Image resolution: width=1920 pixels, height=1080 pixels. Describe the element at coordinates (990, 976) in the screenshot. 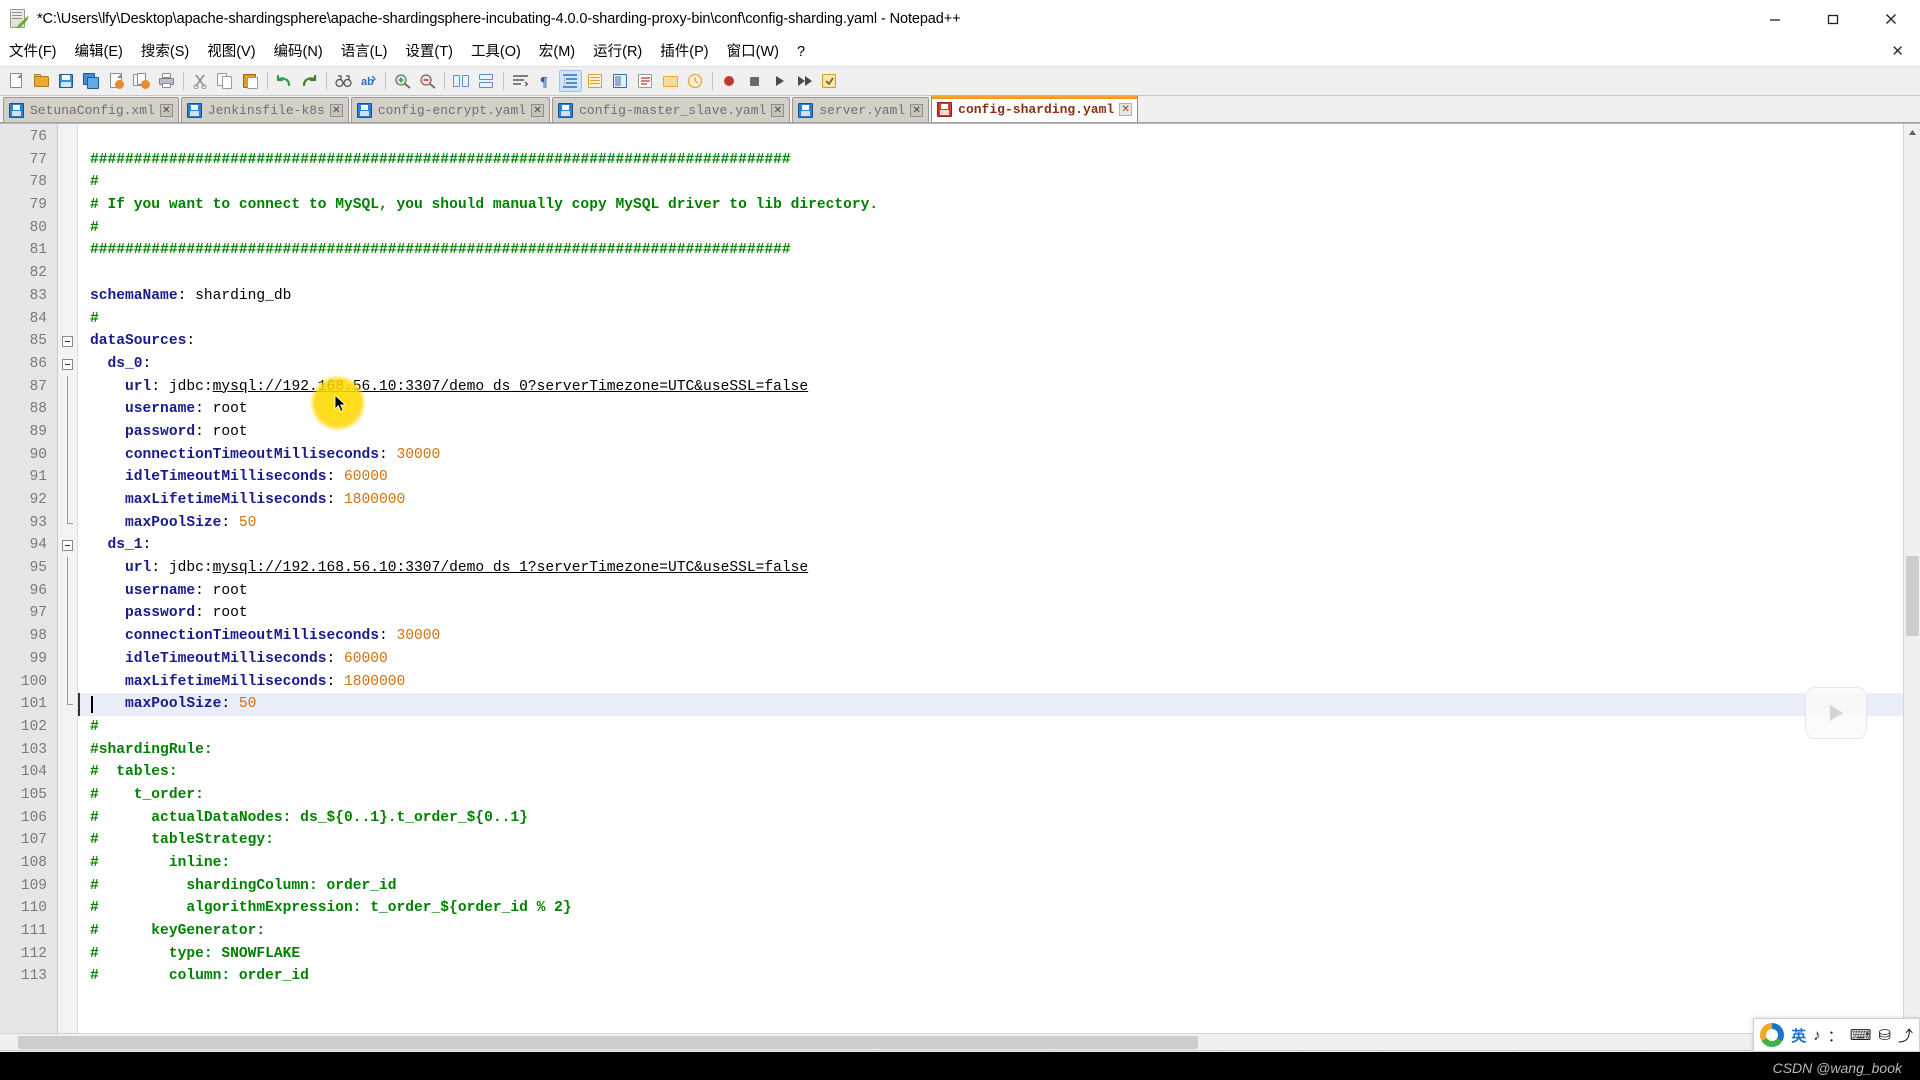

I see `code-line: # column: order_id` at that location.